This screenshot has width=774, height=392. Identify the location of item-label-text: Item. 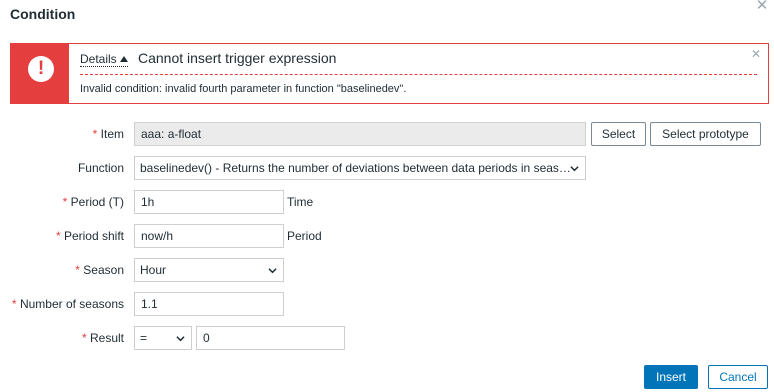
(112, 134).